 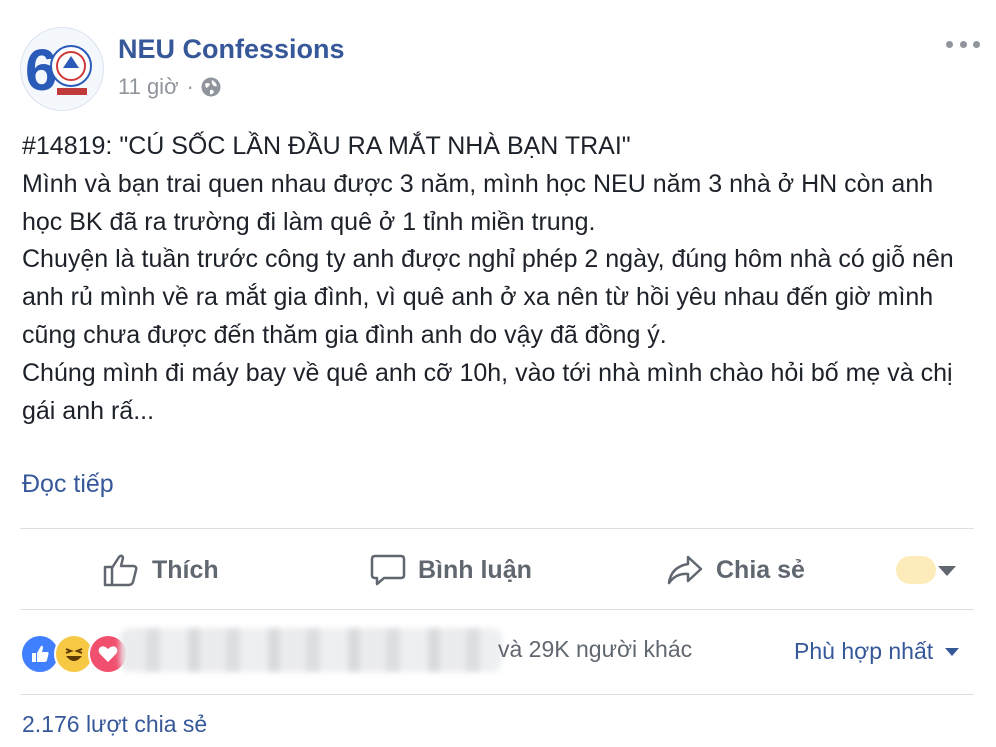 I want to click on share-count-link: 2.176 lượt chia sẻ, so click(x=114, y=724).